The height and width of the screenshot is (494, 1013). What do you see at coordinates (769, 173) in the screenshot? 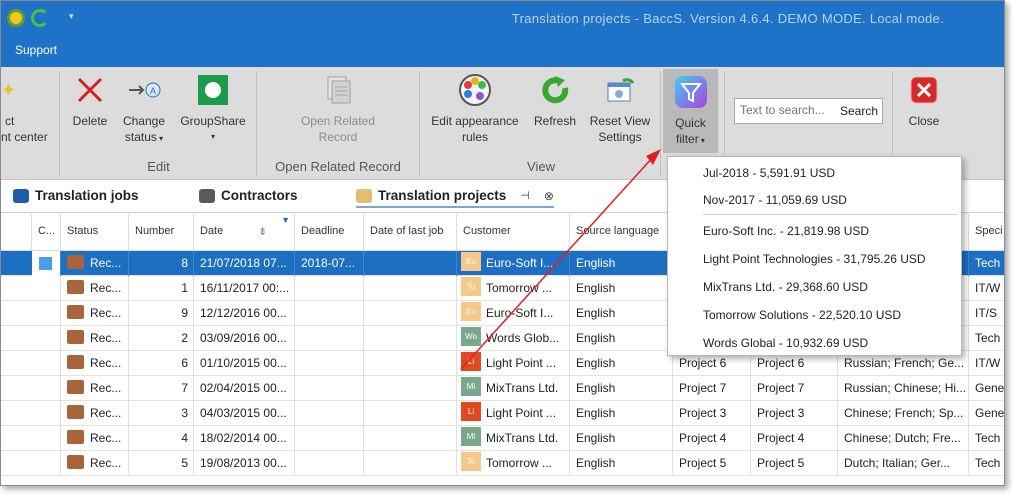
I see `filter-option: Jul-2018 - 5,591.91 USD` at bounding box center [769, 173].